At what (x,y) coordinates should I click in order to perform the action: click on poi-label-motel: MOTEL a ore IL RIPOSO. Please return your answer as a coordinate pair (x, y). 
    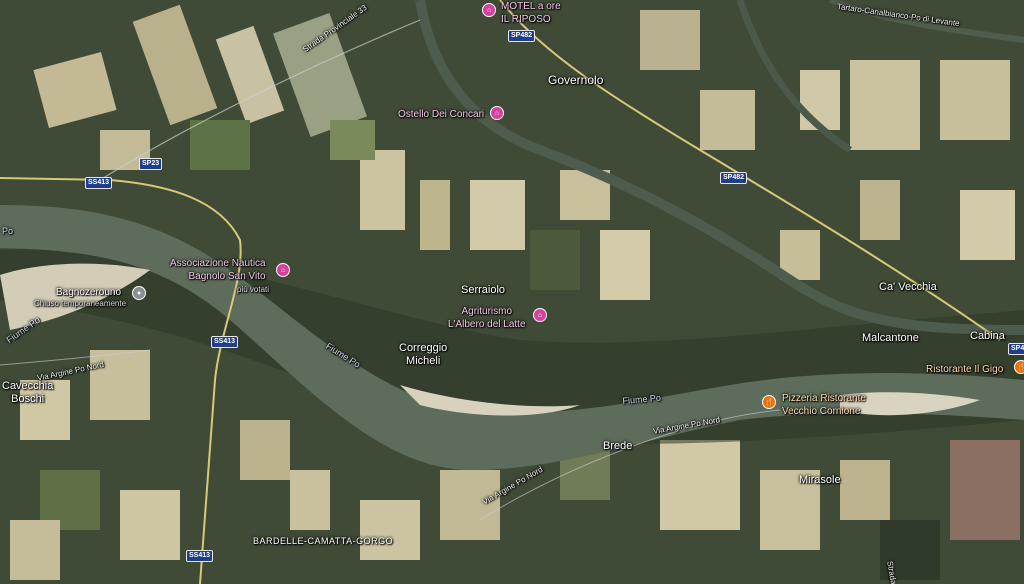
    Looking at the image, I should click on (531, 13).